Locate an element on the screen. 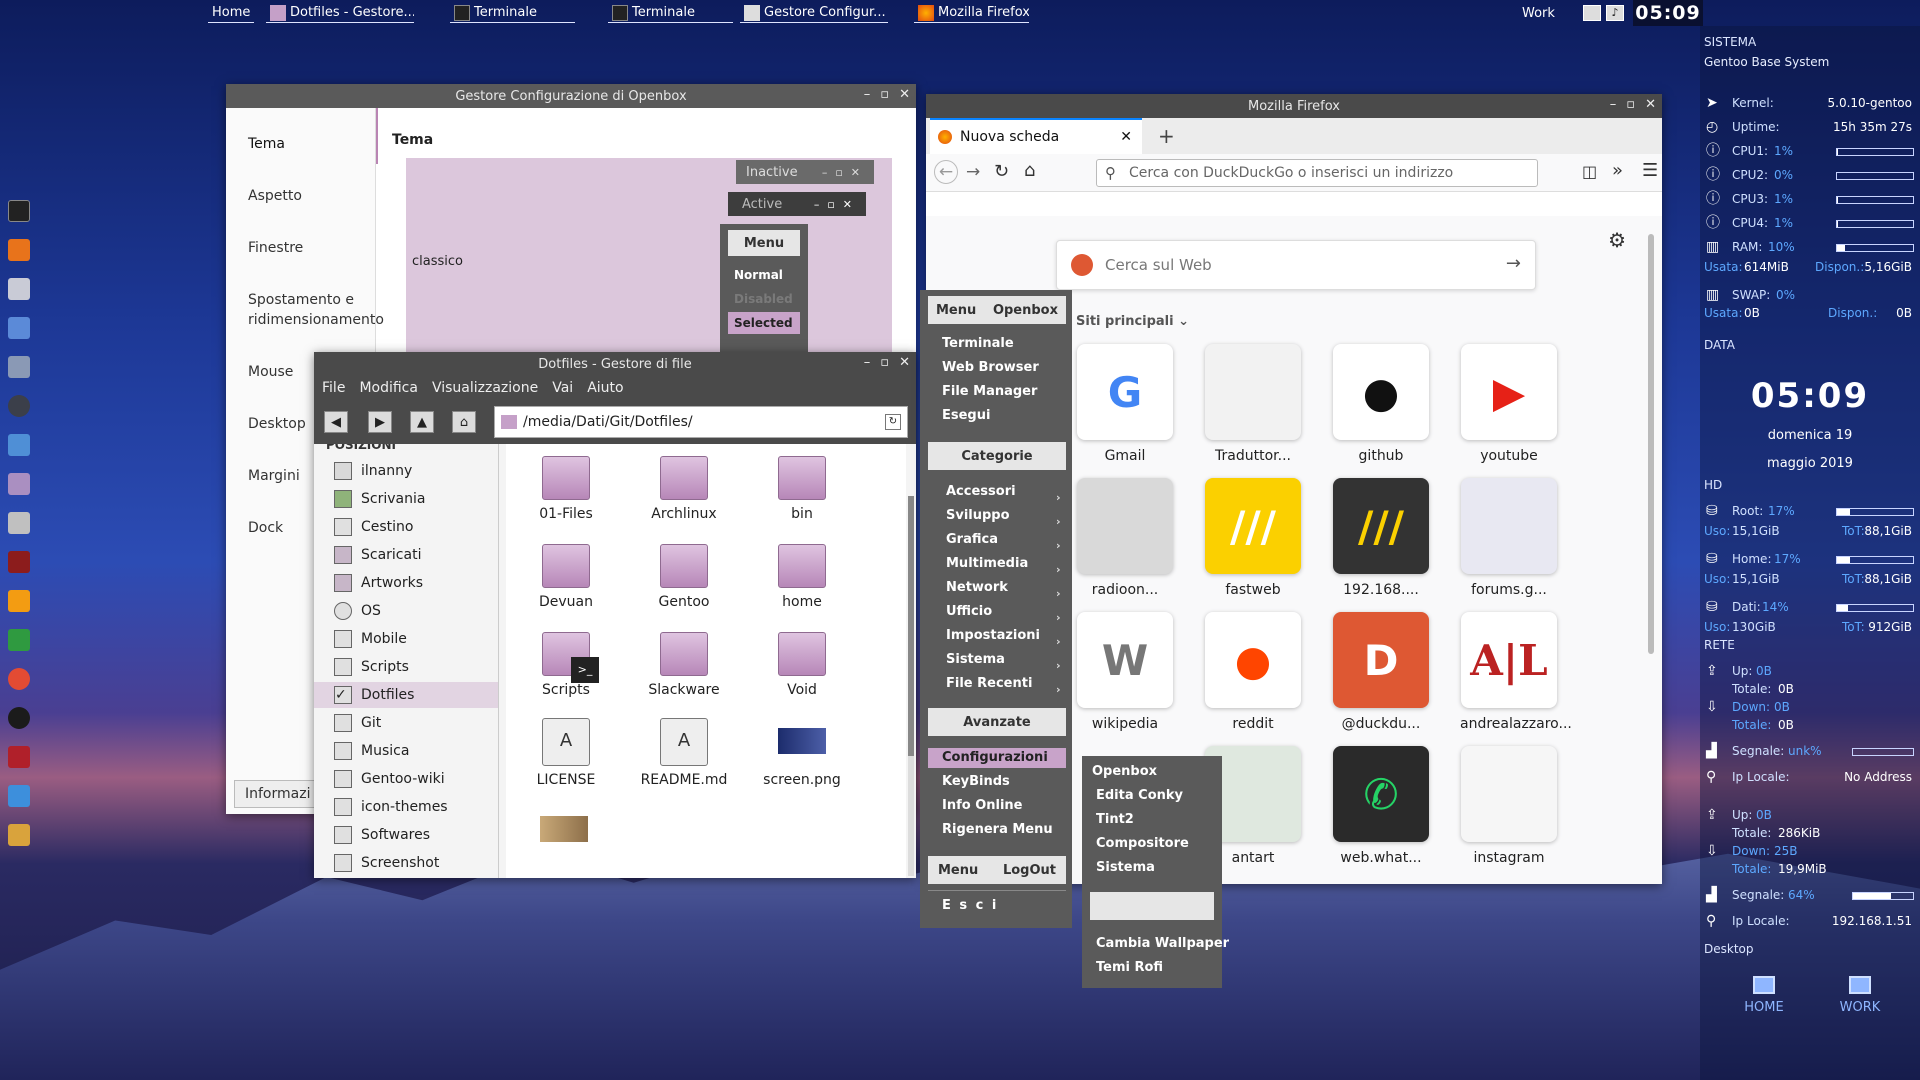 The width and height of the screenshot is (1920, 1080). place-item: Scaricati is located at coordinates (414, 555).